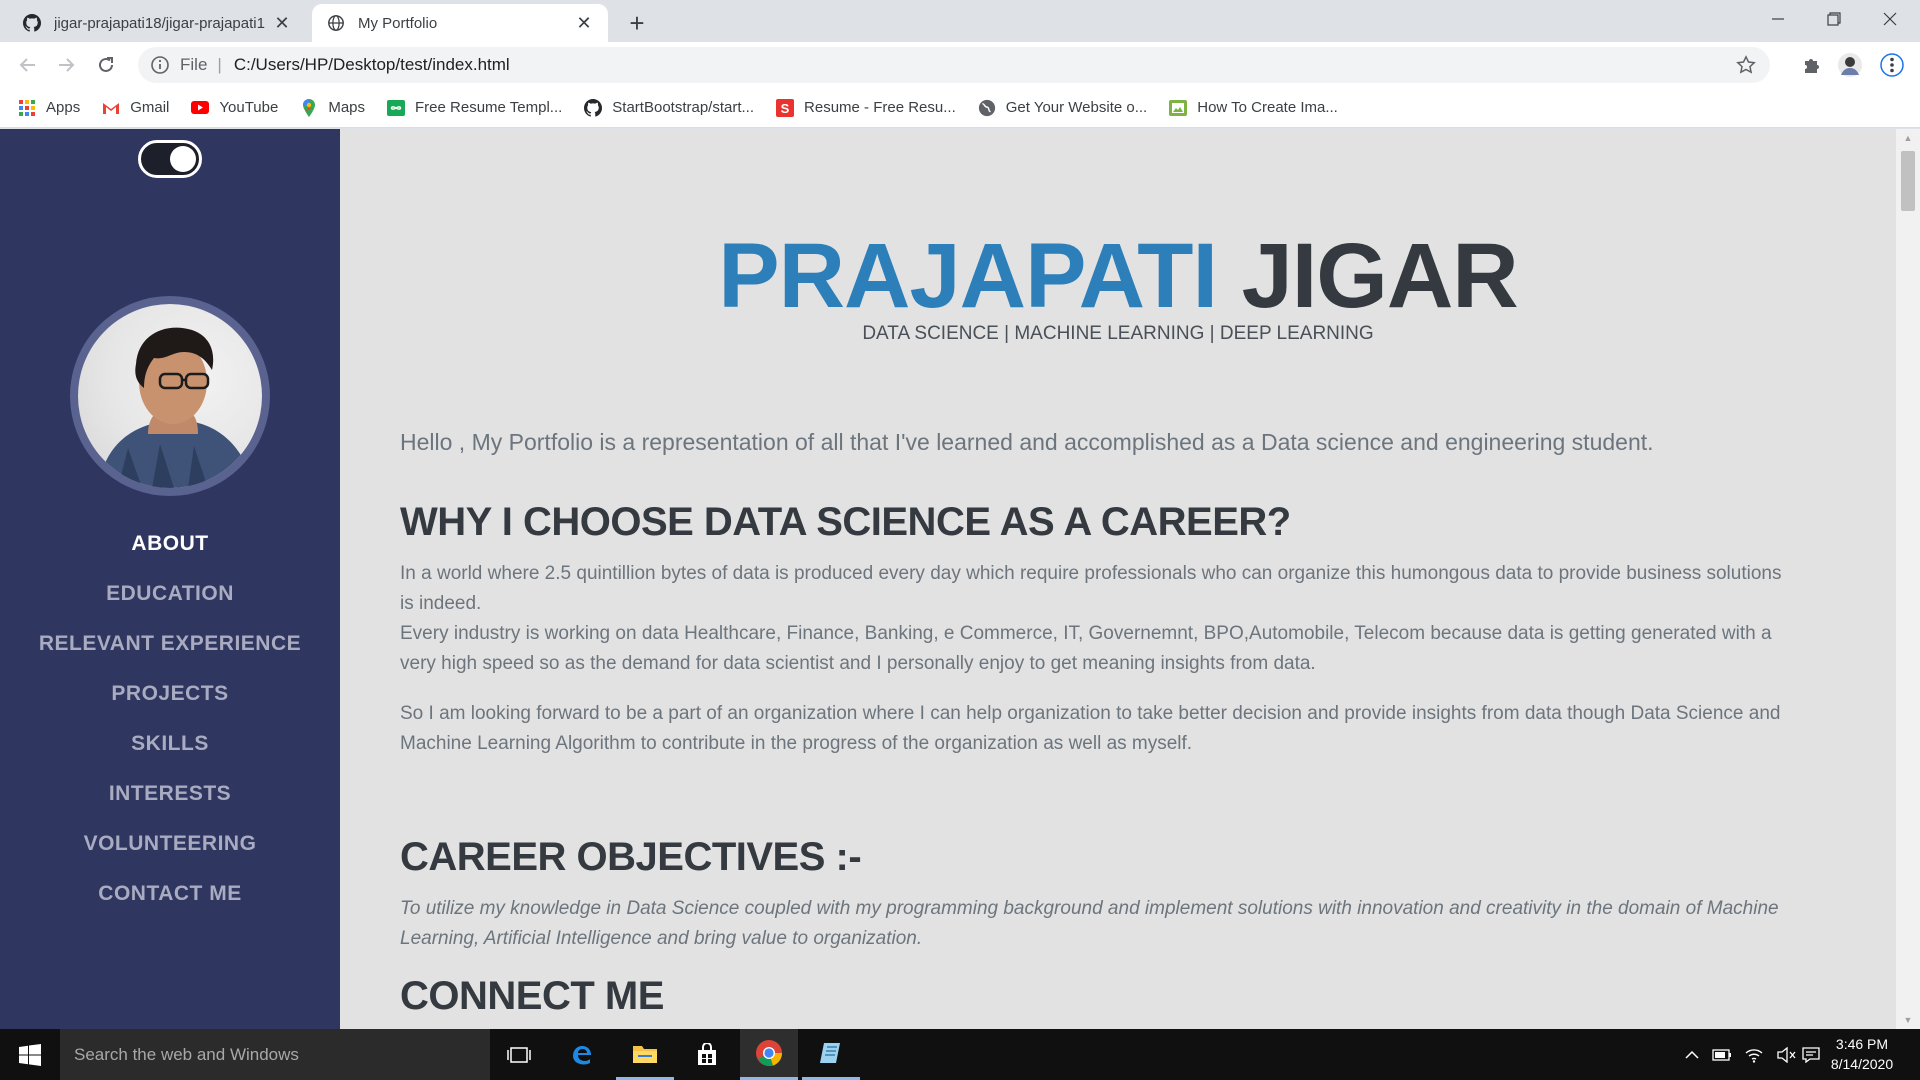 This screenshot has height=1080, width=1920. Describe the element at coordinates (1908, 1020) in the screenshot. I see `scroll-down-arrow-icon: ▼` at that location.